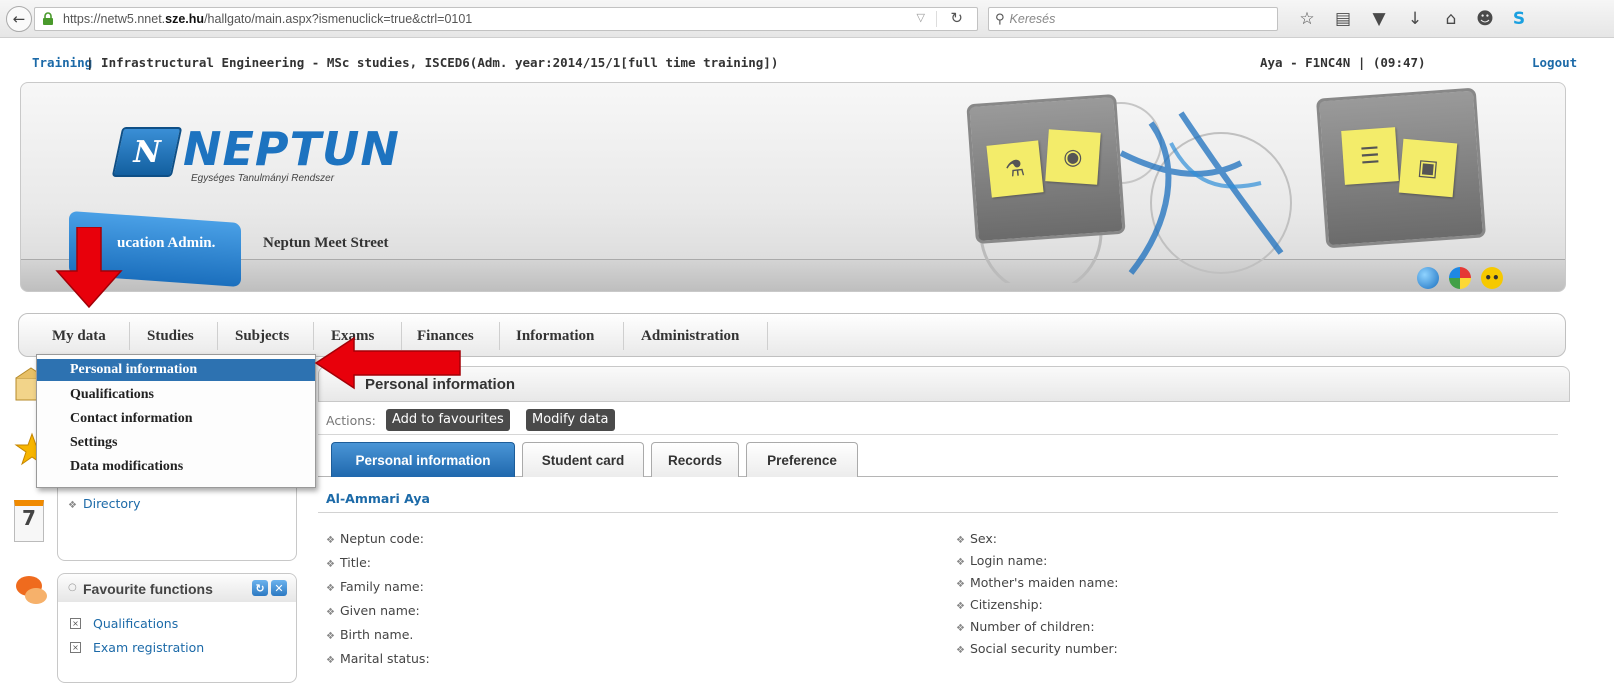 The height and width of the screenshot is (683, 1614). Describe the element at coordinates (176, 443) in the screenshot. I see `dropdown-settings: Settings` at that location.